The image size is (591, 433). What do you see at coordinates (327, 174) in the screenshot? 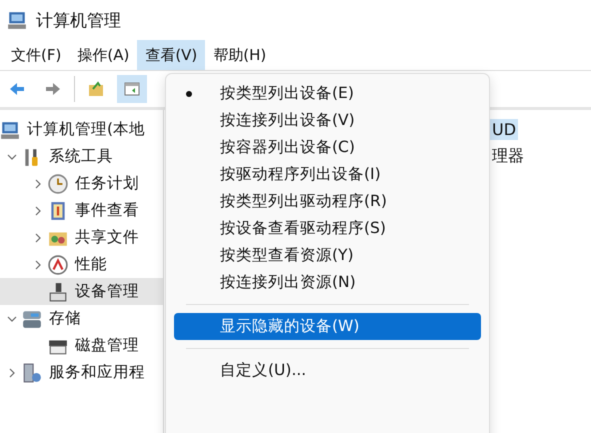
I see `menu-option: 按驱动程序列出设备(I)` at bounding box center [327, 174].